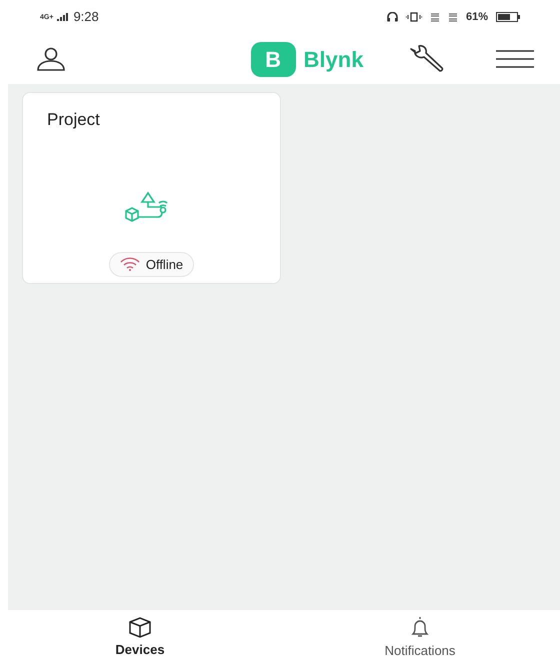 The width and height of the screenshot is (560, 665). Describe the element at coordinates (508, 17) in the screenshot. I see `battery-icon` at that location.